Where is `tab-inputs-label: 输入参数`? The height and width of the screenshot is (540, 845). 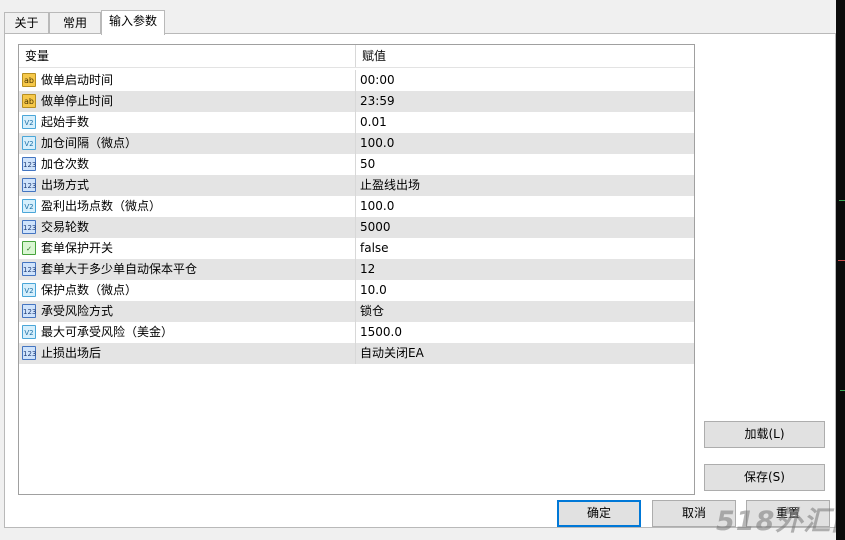 tab-inputs-label: 输入参数 is located at coordinates (132, 21).